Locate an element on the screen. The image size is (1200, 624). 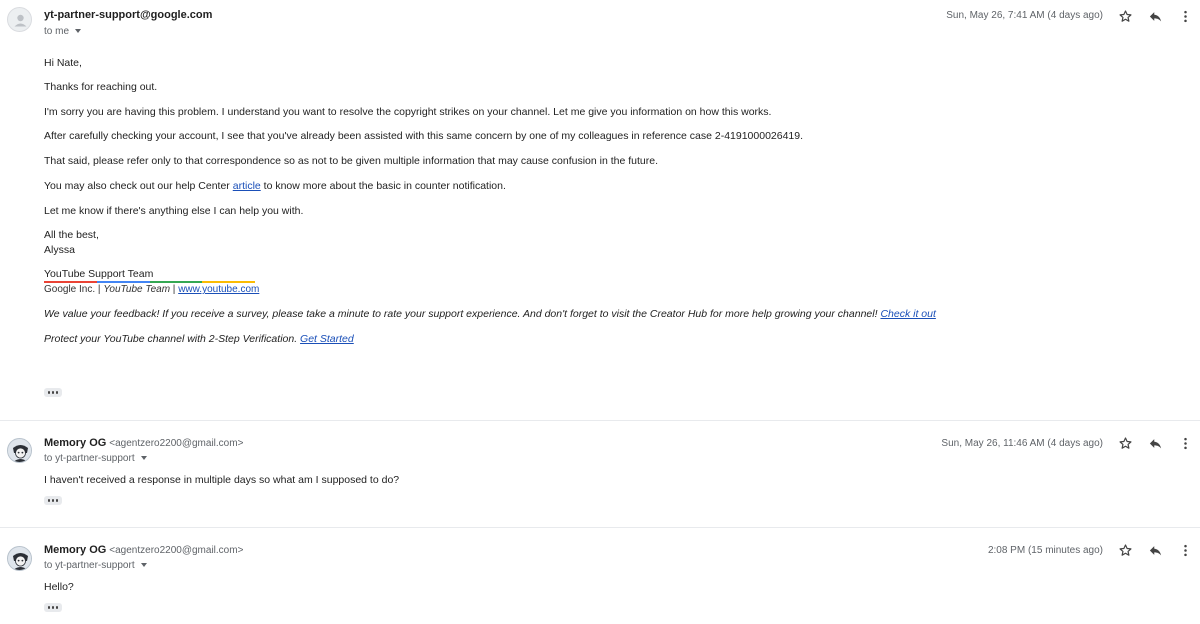
recipient-line: to me is located at coordinates (63, 31).